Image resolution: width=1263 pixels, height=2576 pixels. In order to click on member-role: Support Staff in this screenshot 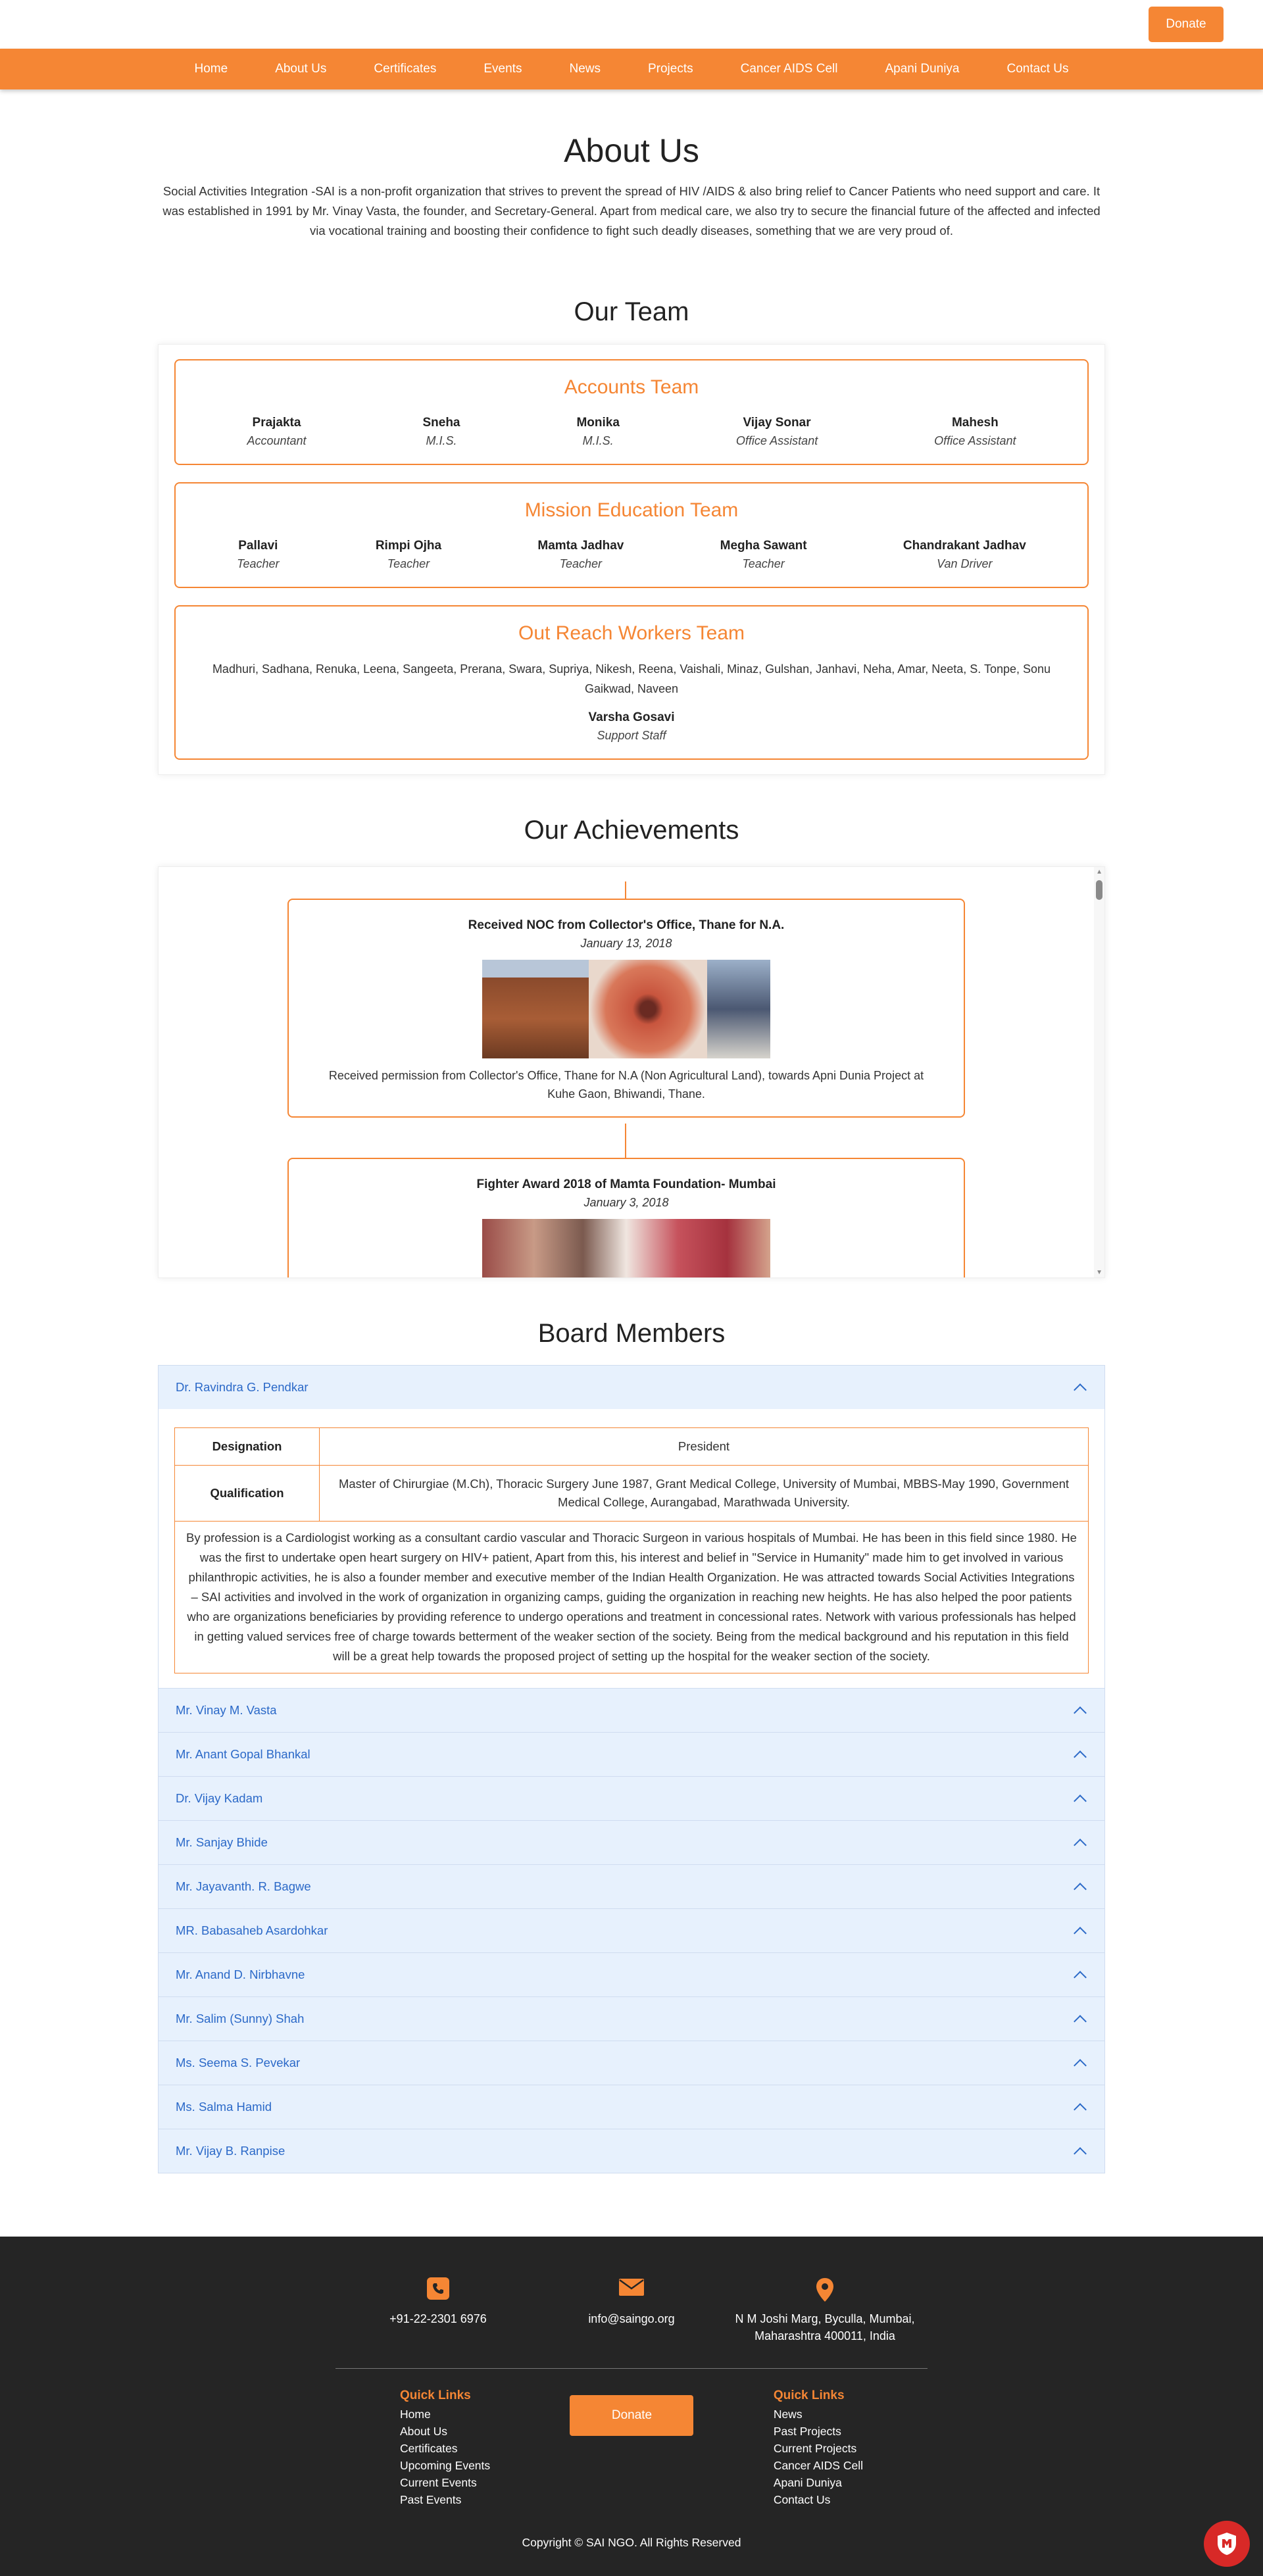, I will do `click(631, 735)`.